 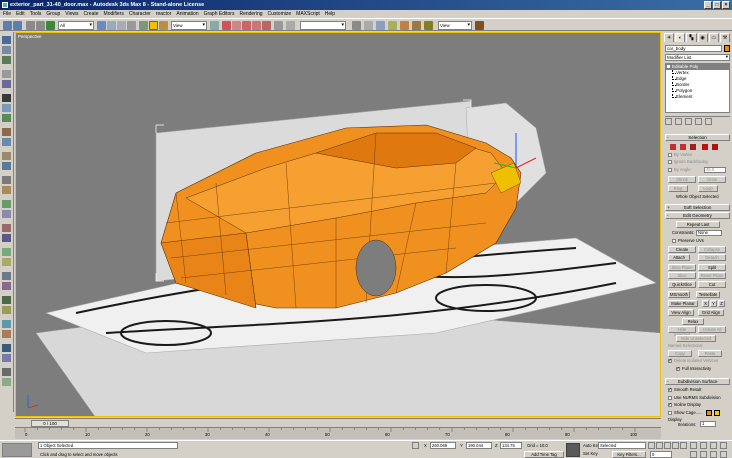 What do you see at coordinates (710, 353) in the screenshot?
I see `paste-button: Paste` at bounding box center [710, 353].